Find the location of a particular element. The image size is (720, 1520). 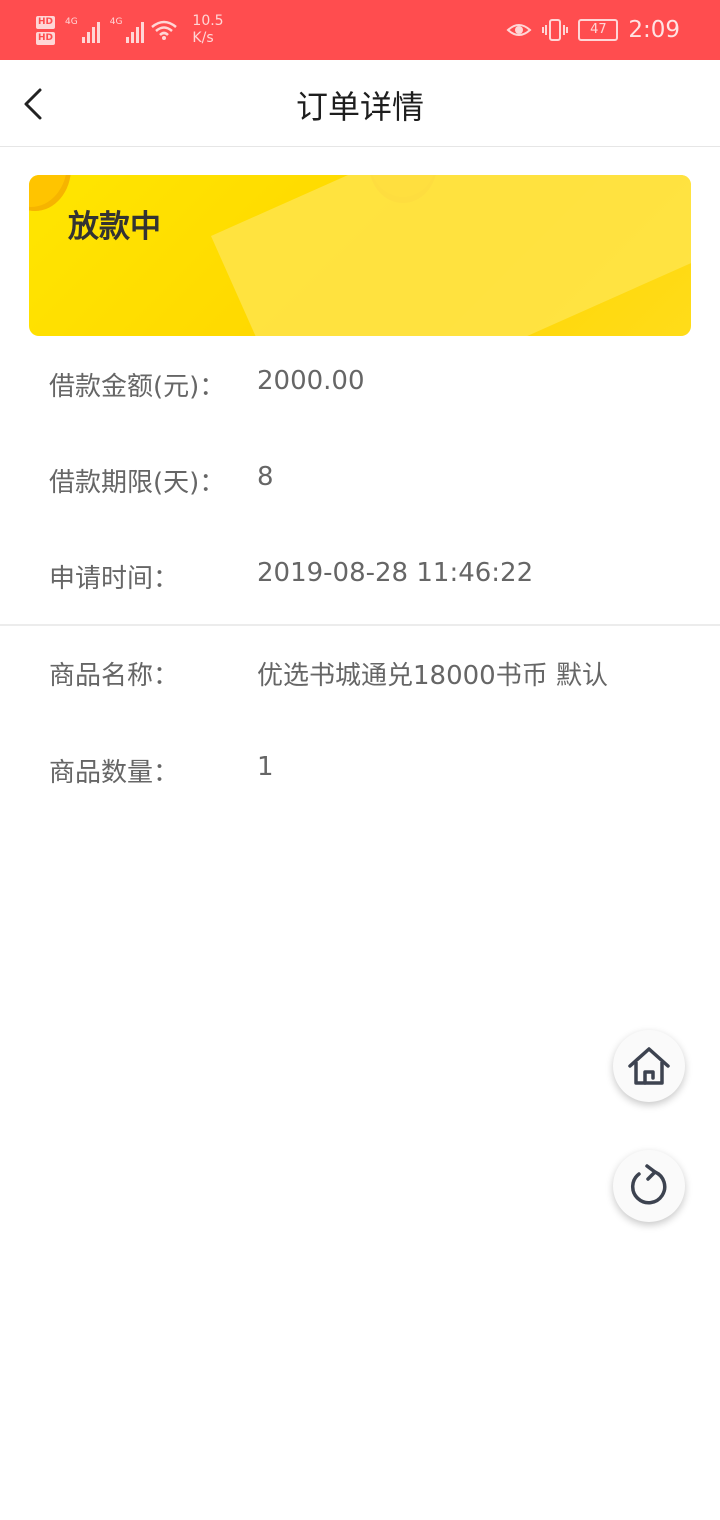

page-title: 订单详情 is located at coordinates (359, 107).